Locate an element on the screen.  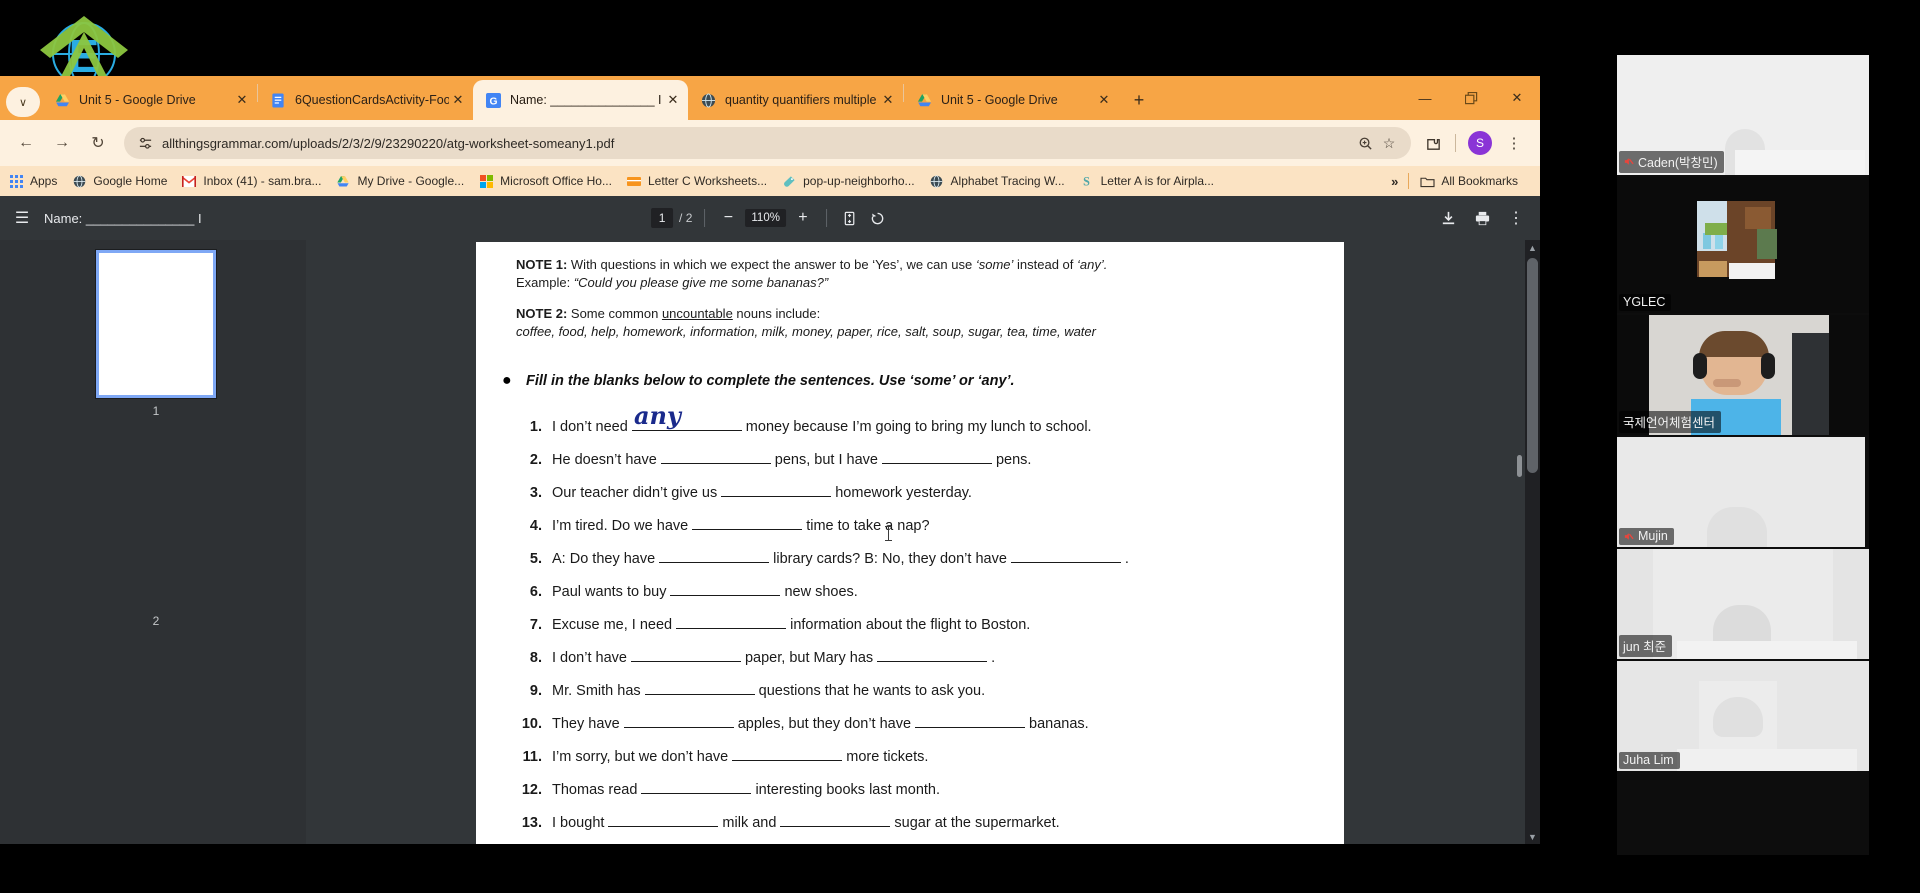
bookmark-google-home: Google Home is located at coordinates (119, 181).